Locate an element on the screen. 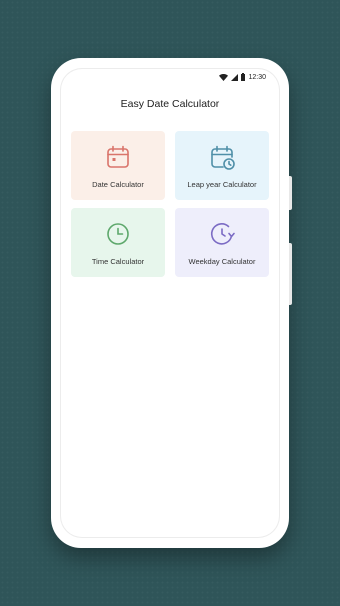 This screenshot has height=606, width=340. card-label: Weekday Calculator is located at coordinates (222, 261).